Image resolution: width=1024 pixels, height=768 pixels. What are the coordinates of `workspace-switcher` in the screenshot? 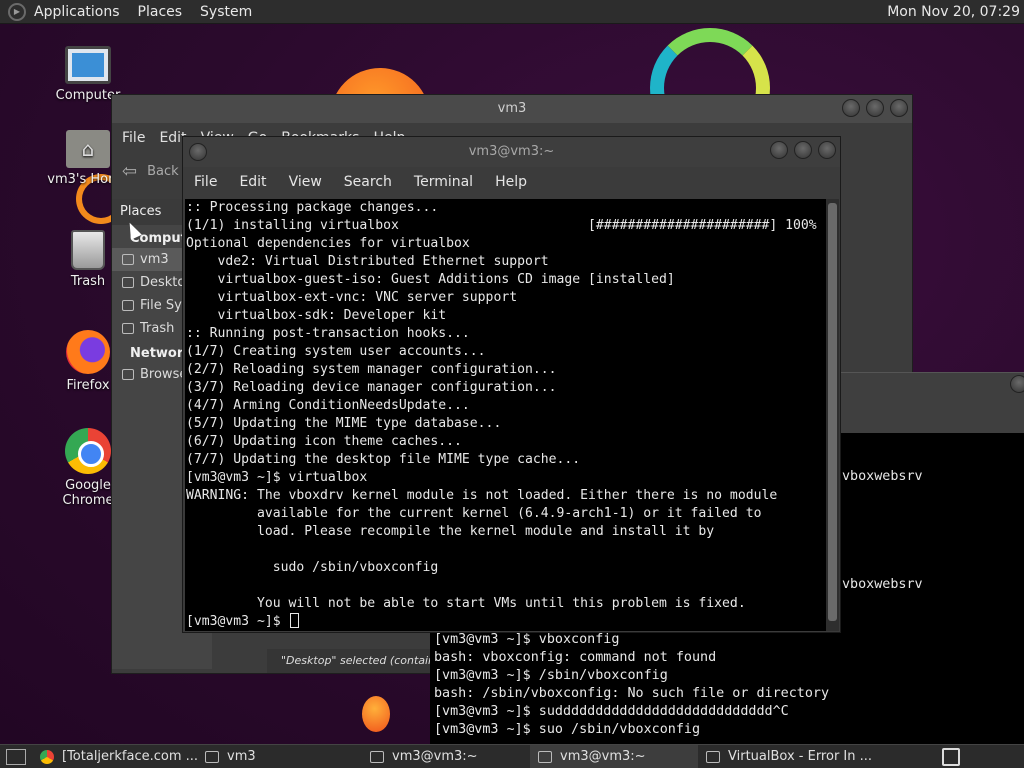 It's located at (951, 756).